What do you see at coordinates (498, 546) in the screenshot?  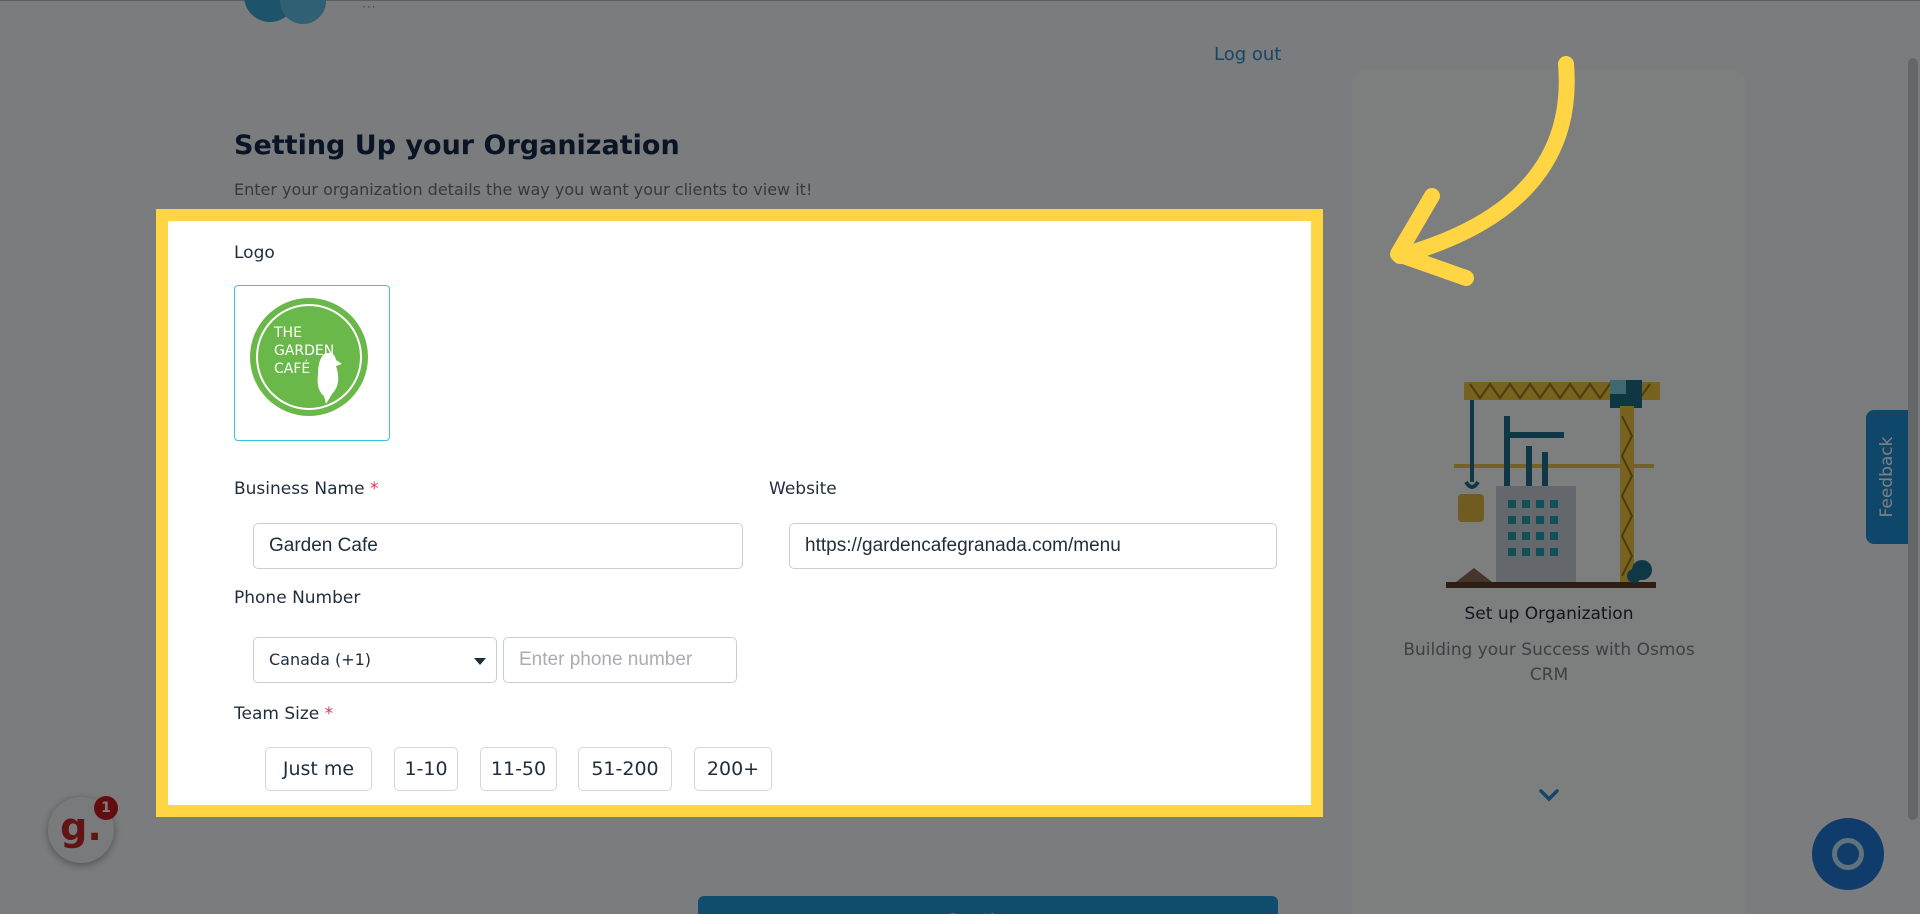 I see `business-name-input` at bounding box center [498, 546].